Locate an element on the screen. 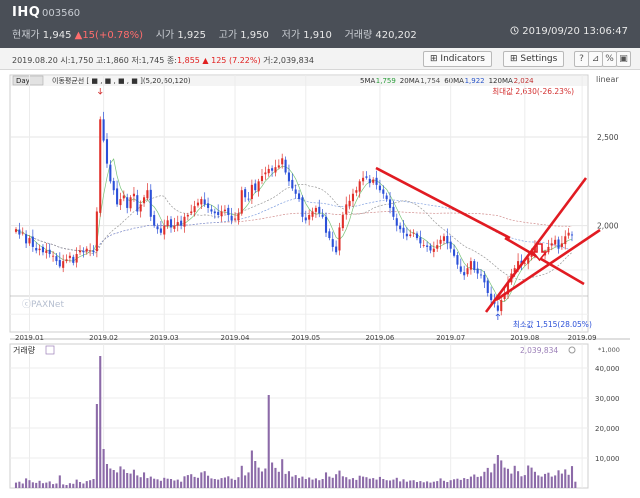 Image resolution: width=640 pixels, height=498 pixels. x-tick-label: 2019.05 is located at coordinates (305, 338).